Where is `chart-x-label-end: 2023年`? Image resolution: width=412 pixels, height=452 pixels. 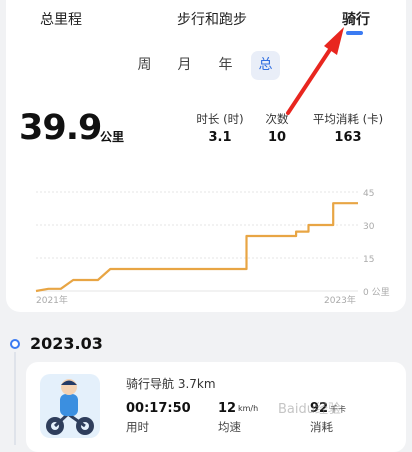
chart-x-label-end: 2023年 is located at coordinates (340, 300).